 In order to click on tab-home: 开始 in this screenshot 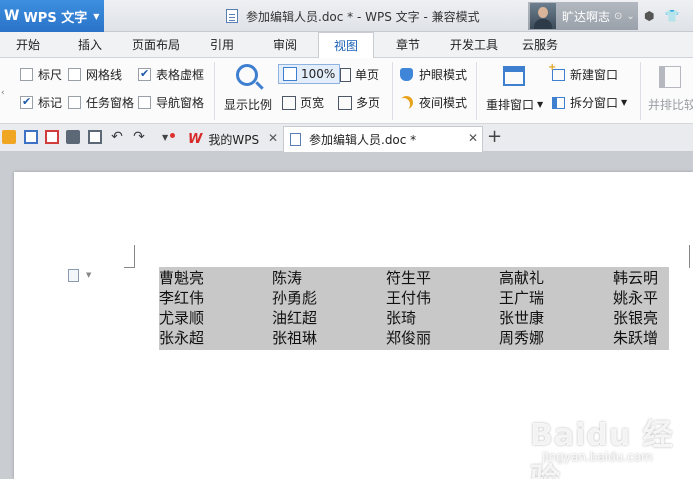, I will do `click(28, 45)`.